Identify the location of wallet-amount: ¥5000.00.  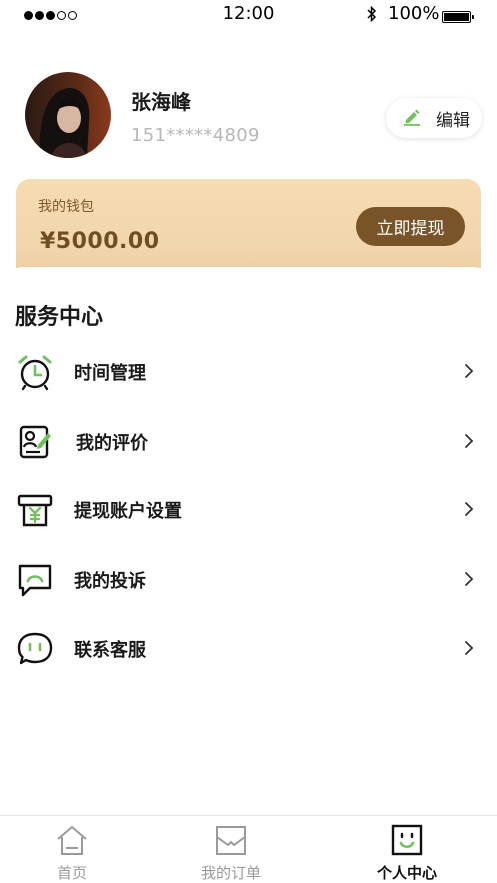
(100, 241).